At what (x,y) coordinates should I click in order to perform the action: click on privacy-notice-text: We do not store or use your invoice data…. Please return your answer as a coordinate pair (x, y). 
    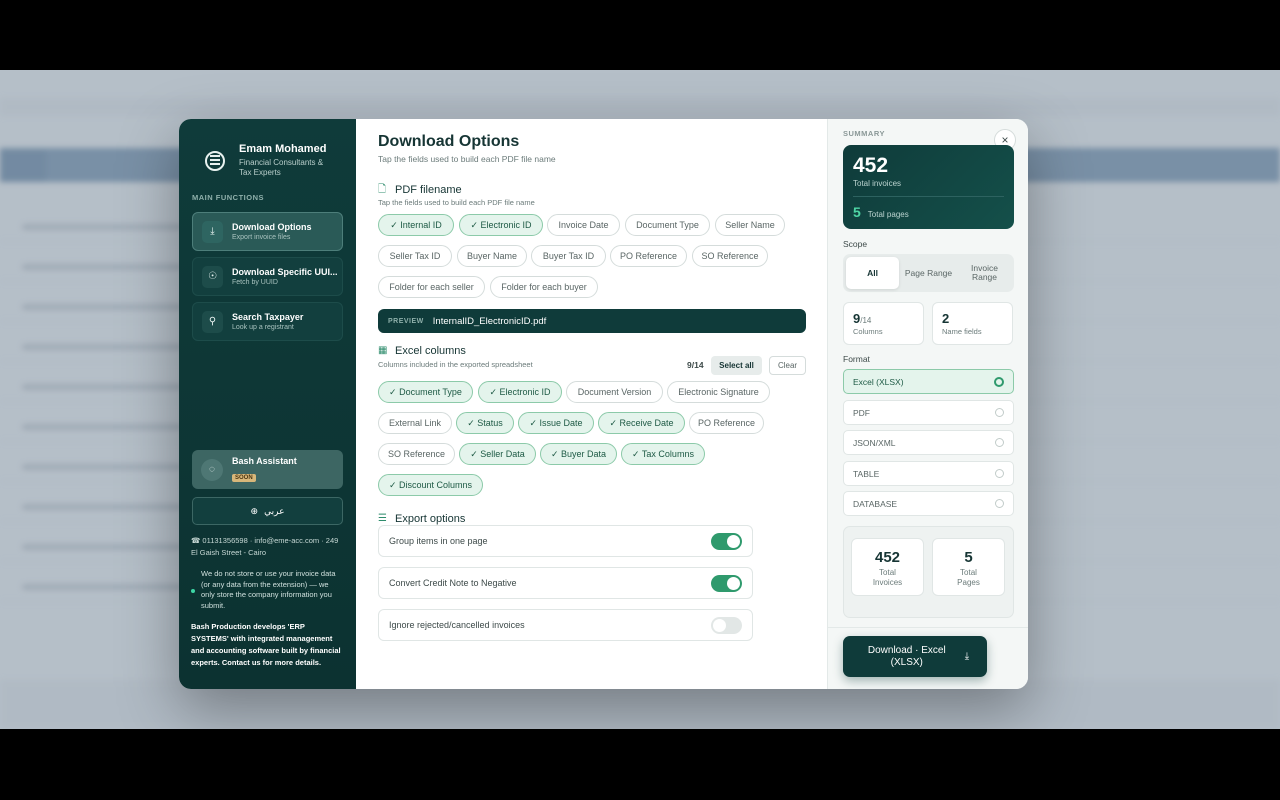
    Looking at the image, I should click on (268, 589).